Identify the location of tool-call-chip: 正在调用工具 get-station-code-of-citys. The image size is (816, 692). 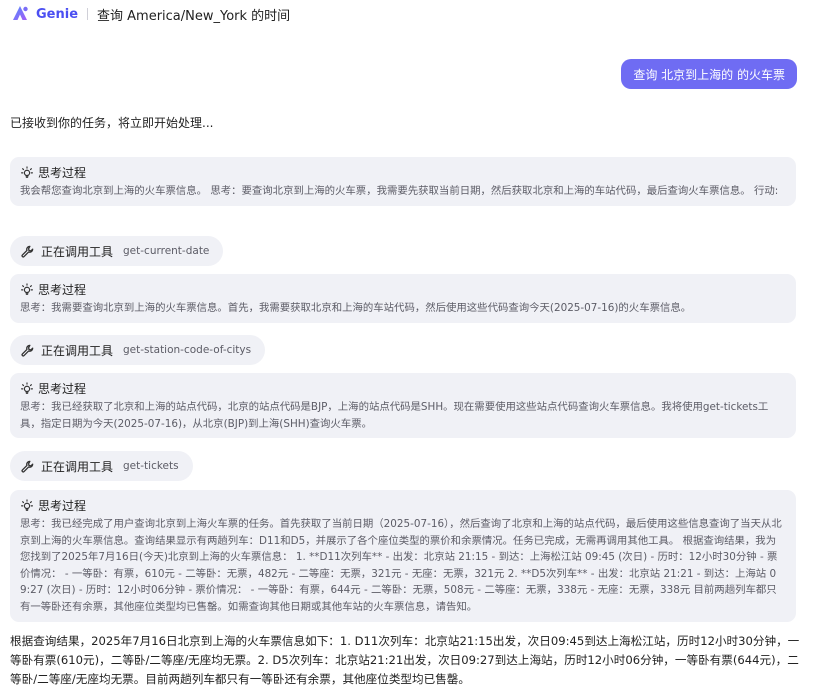
(138, 350).